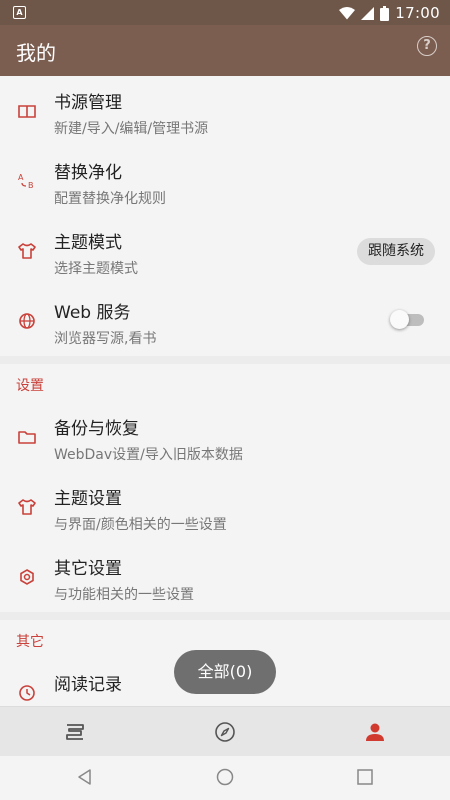 The width and height of the screenshot is (450, 800). What do you see at coordinates (96, 269) in the screenshot?
I see `item-subtitle: 选择主题模式` at bounding box center [96, 269].